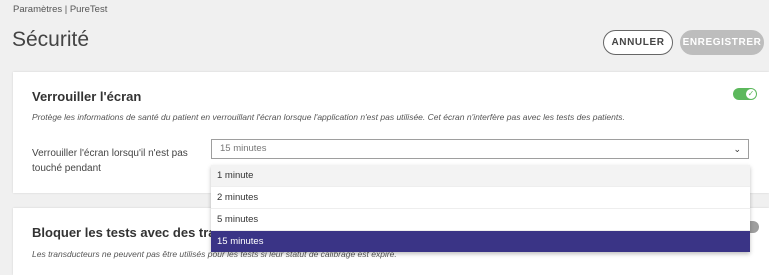 This screenshot has height=275, width=769. I want to click on option-15-minutes: 15 minutes, so click(480, 241).